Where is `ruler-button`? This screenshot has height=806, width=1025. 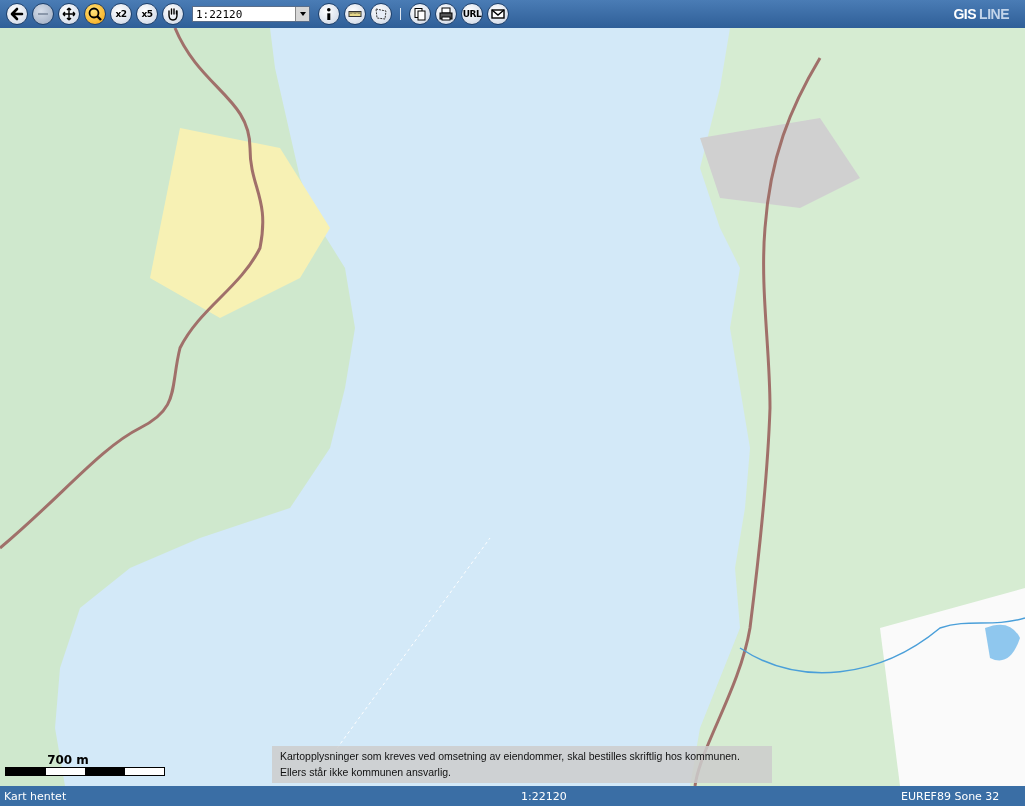
ruler-button is located at coordinates (355, 14).